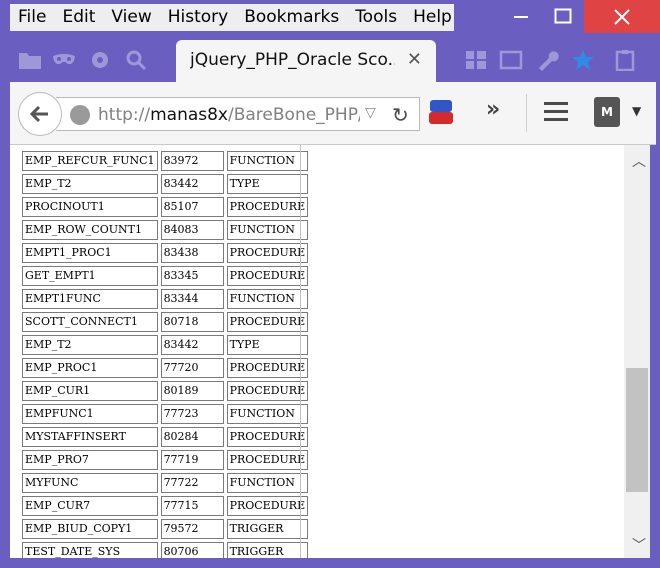 The height and width of the screenshot is (568, 660). I want to click on object-id-cell: 80706, so click(192, 550).